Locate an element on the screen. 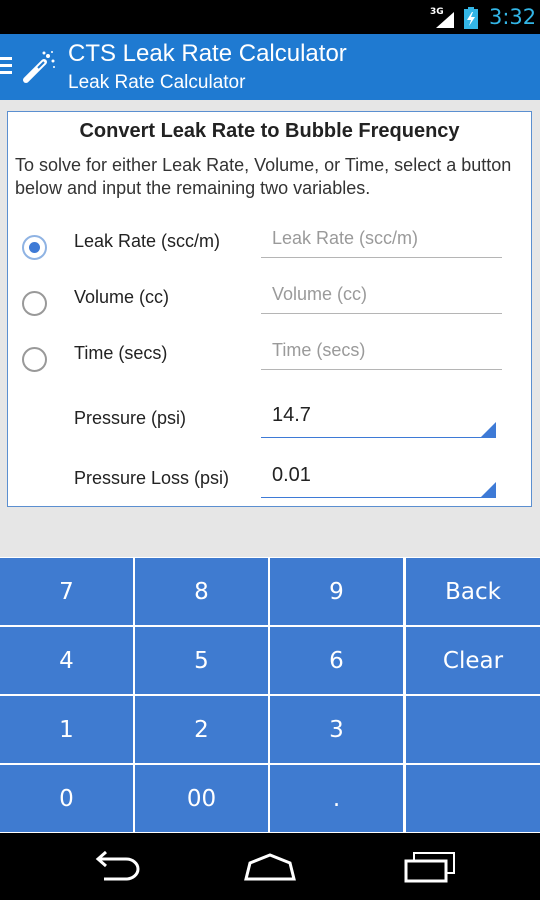 The image size is (540, 900). screen-subtitle: Leak Rate Calculator is located at coordinates (157, 82).